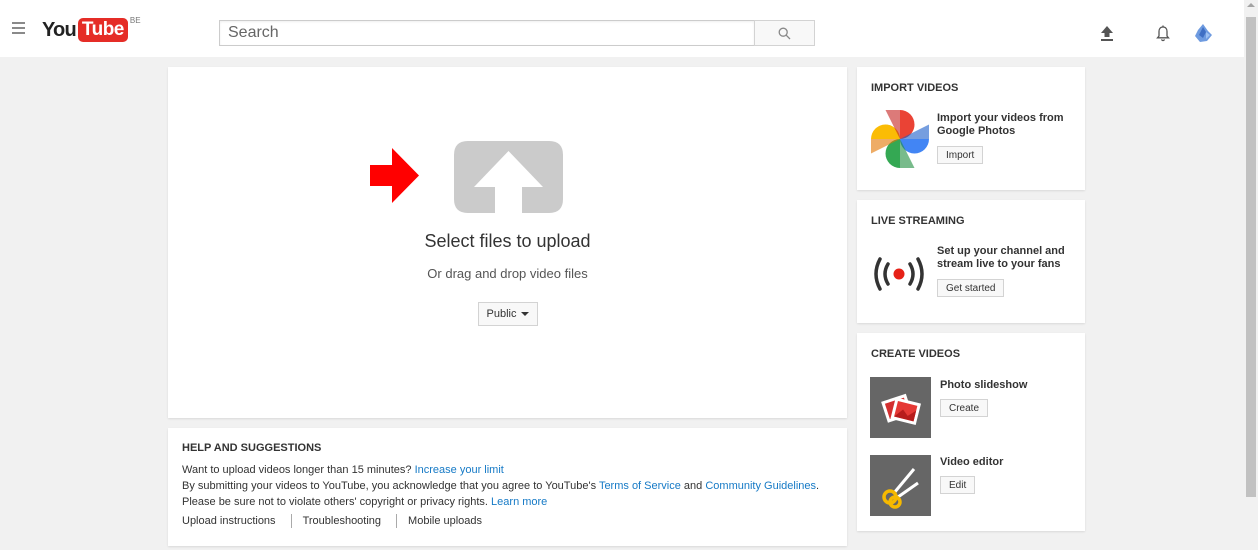 The image size is (1258, 550). Describe the element at coordinates (229, 521) in the screenshot. I see `upload-instructions-link: Upload instructions` at that location.